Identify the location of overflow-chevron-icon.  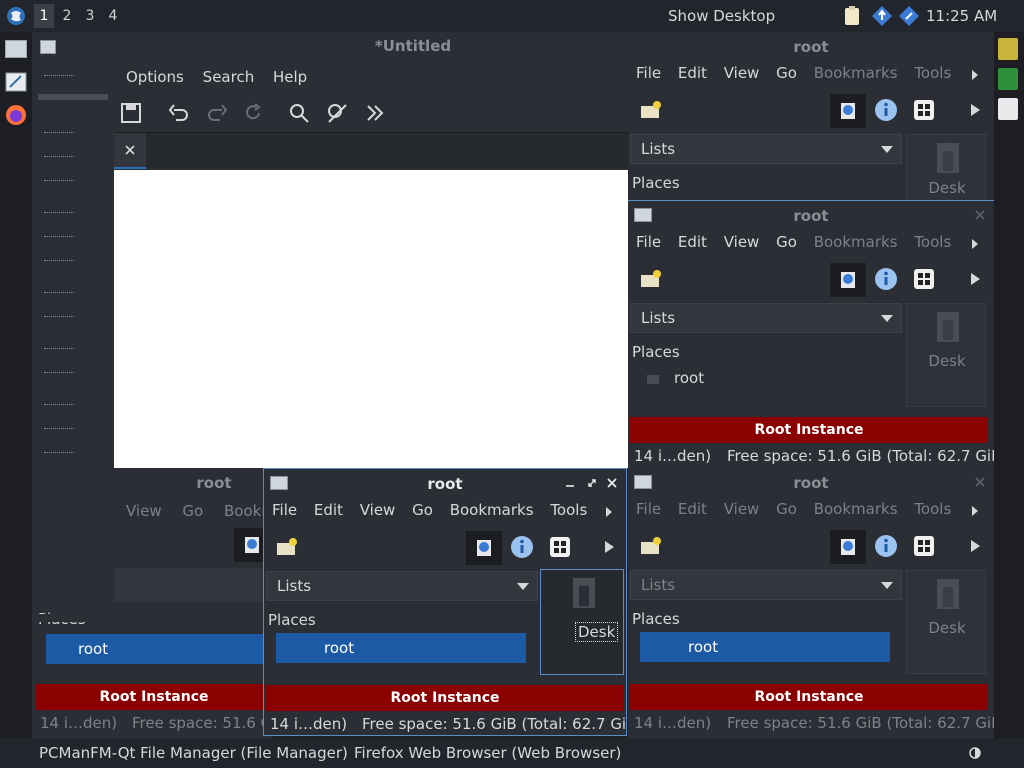
(375, 113).